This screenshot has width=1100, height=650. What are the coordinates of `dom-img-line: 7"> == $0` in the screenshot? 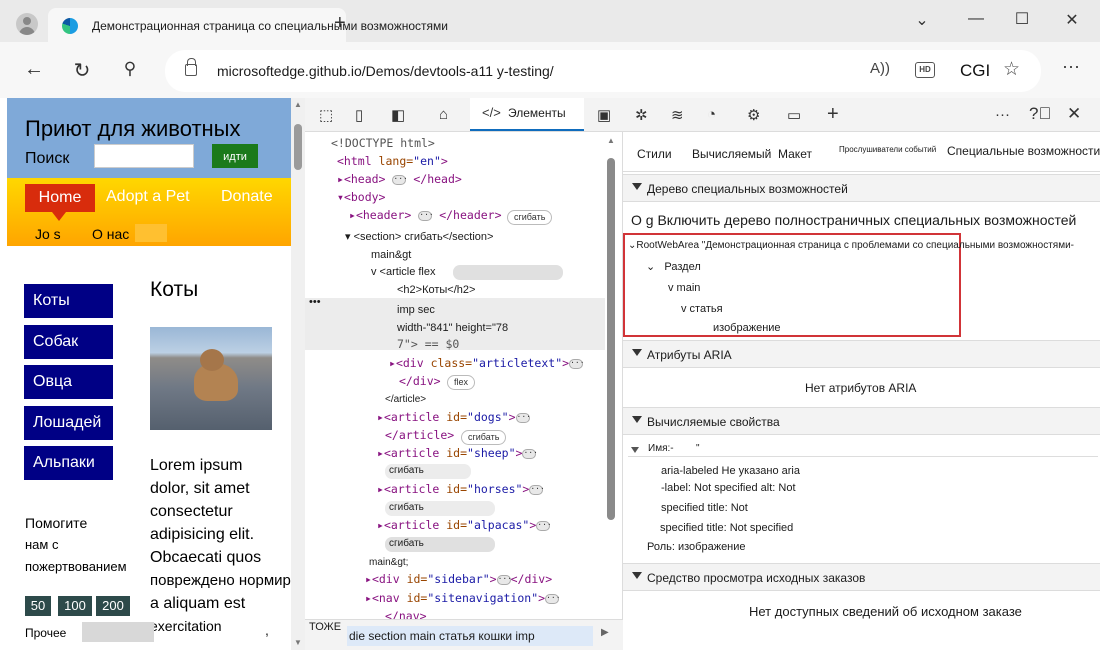 It's located at (428, 344).